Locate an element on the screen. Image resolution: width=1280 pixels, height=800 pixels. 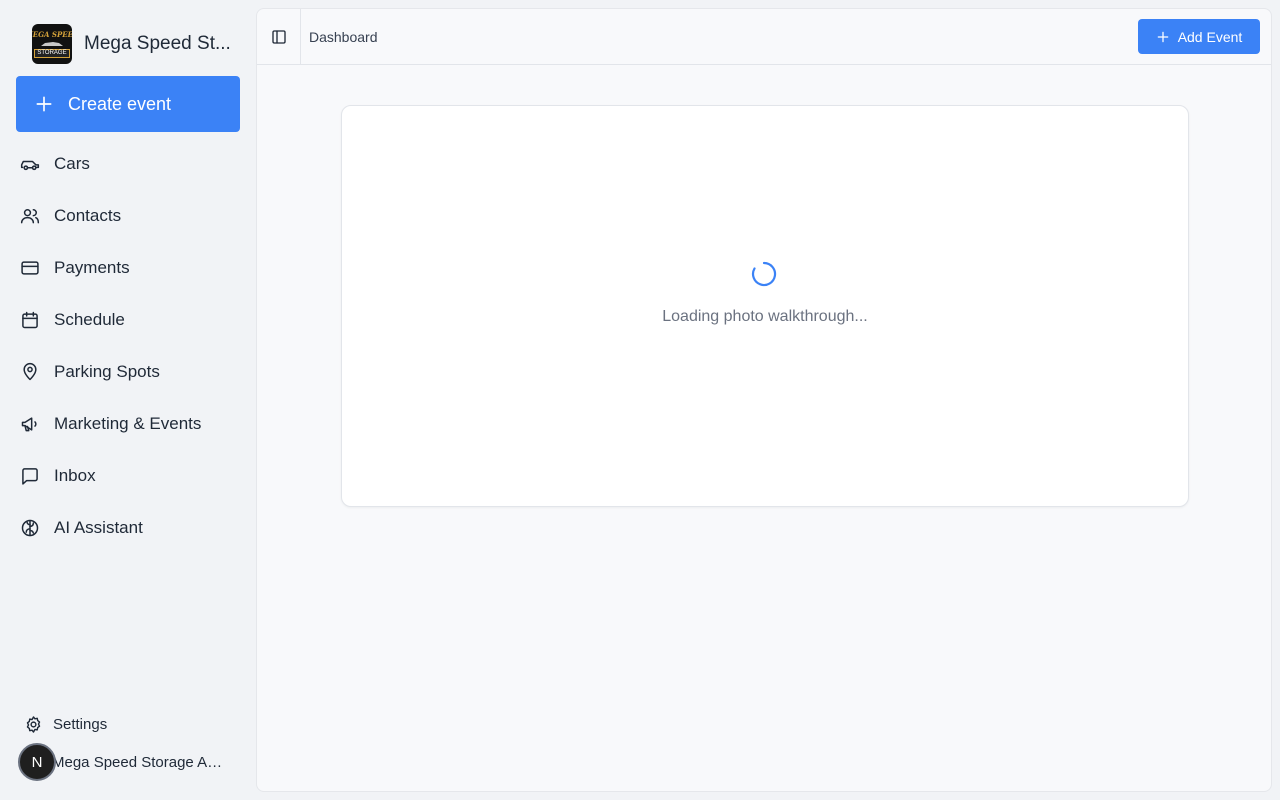
sidebar-item-contacts: Contacts is located at coordinates (128, 216).